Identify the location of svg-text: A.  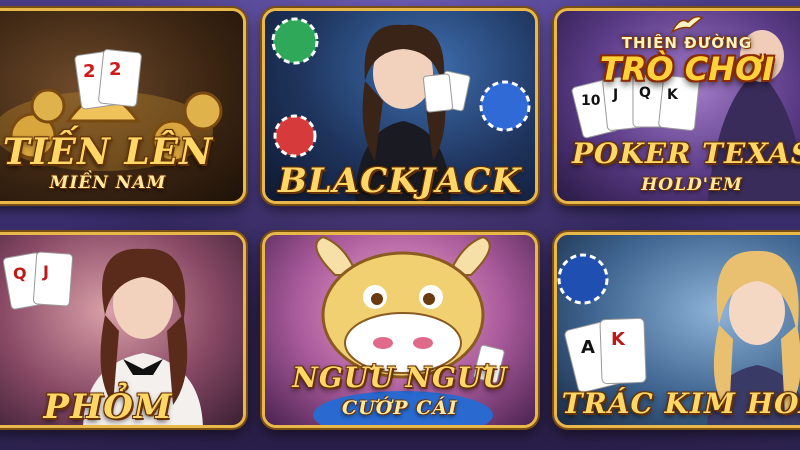
(588, 347).